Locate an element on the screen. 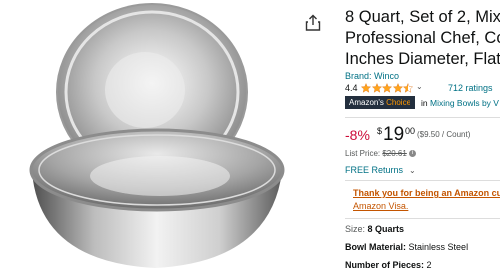 Image resolution: width=500 pixels, height=278 pixels. price-currency: $ is located at coordinates (380, 131).